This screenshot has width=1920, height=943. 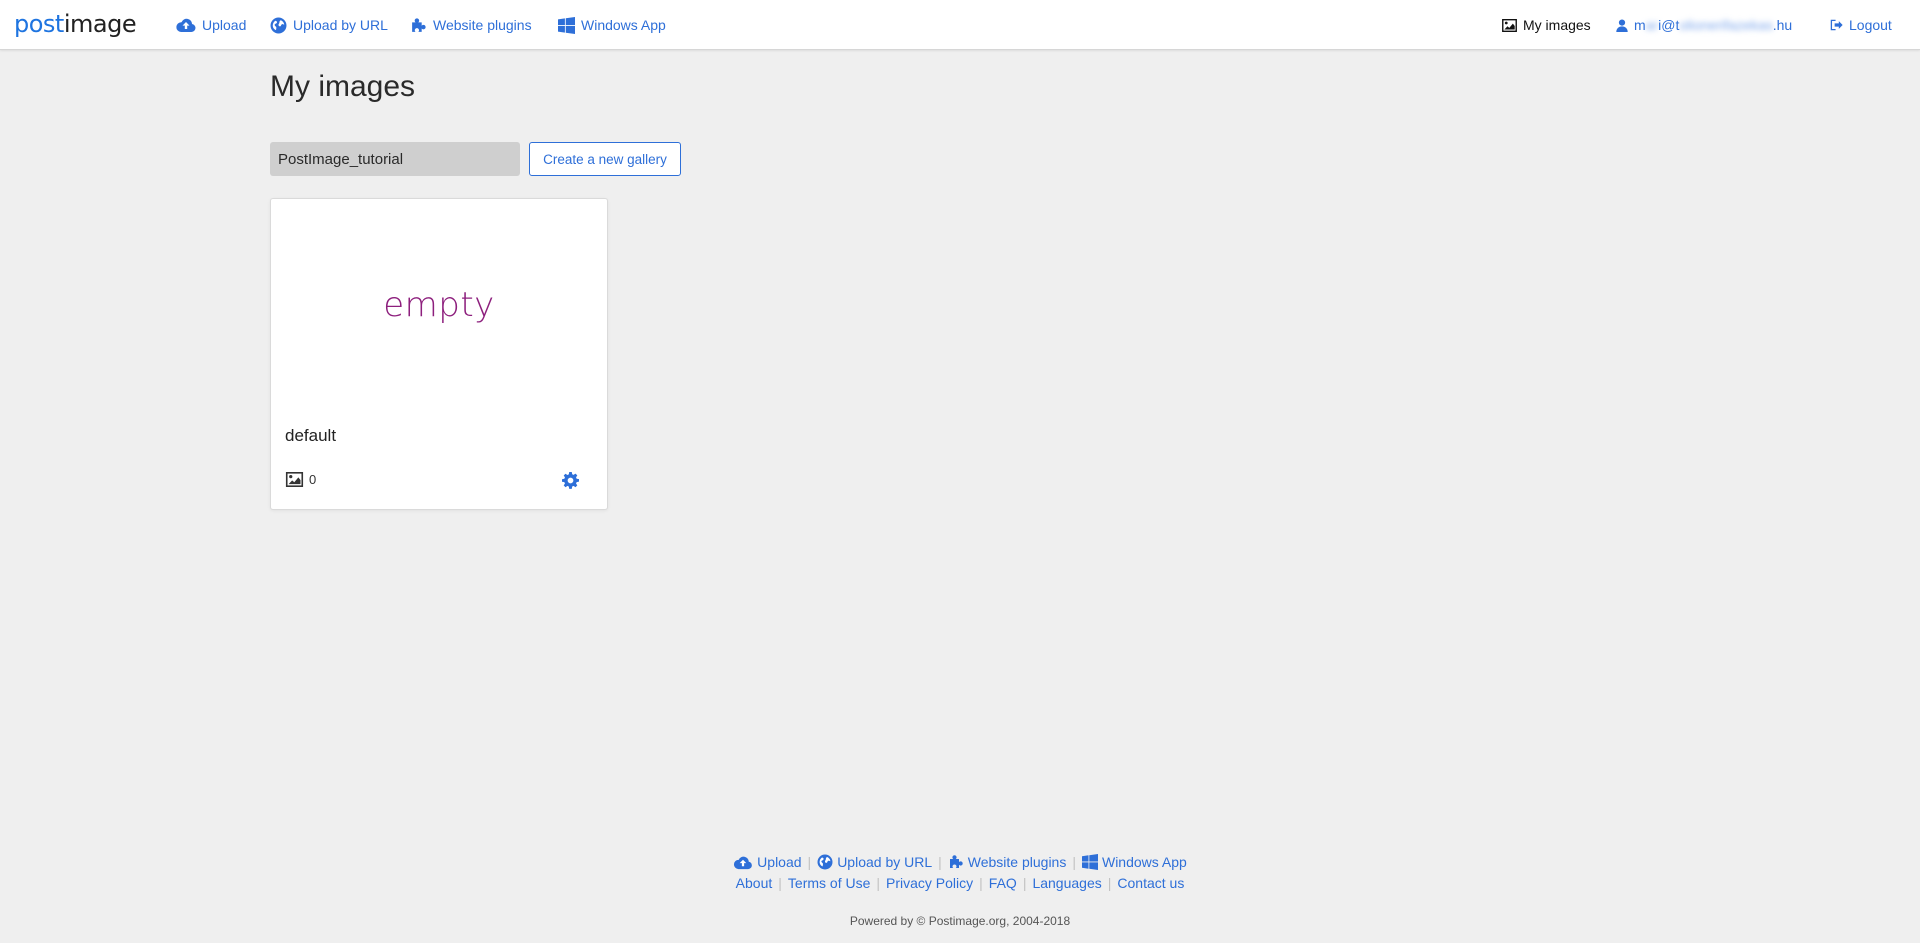 I want to click on gear-icon, so click(x=570, y=480).